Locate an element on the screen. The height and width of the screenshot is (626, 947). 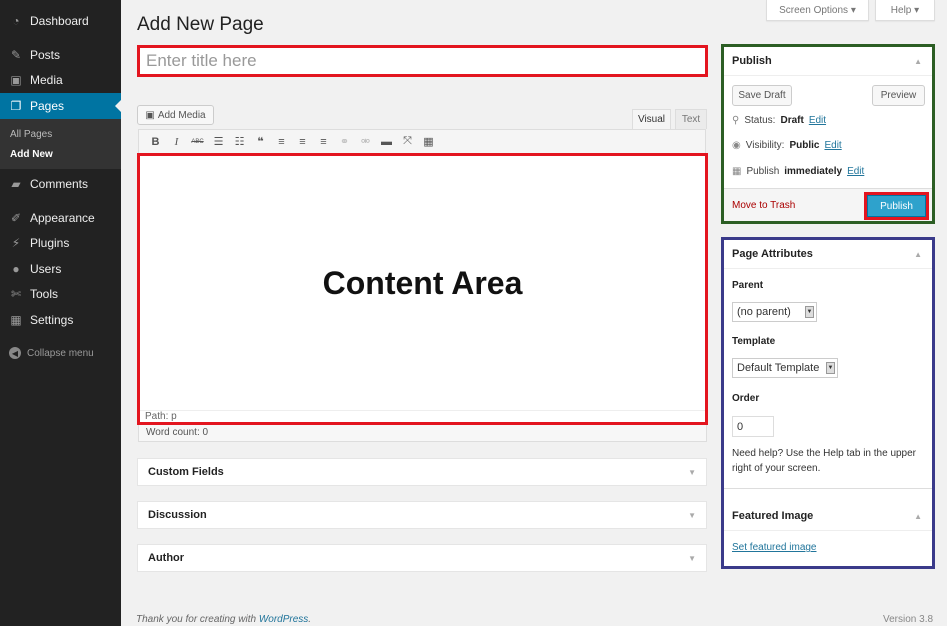
numbered-list-button: ☷ is located at coordinates (239, 141).